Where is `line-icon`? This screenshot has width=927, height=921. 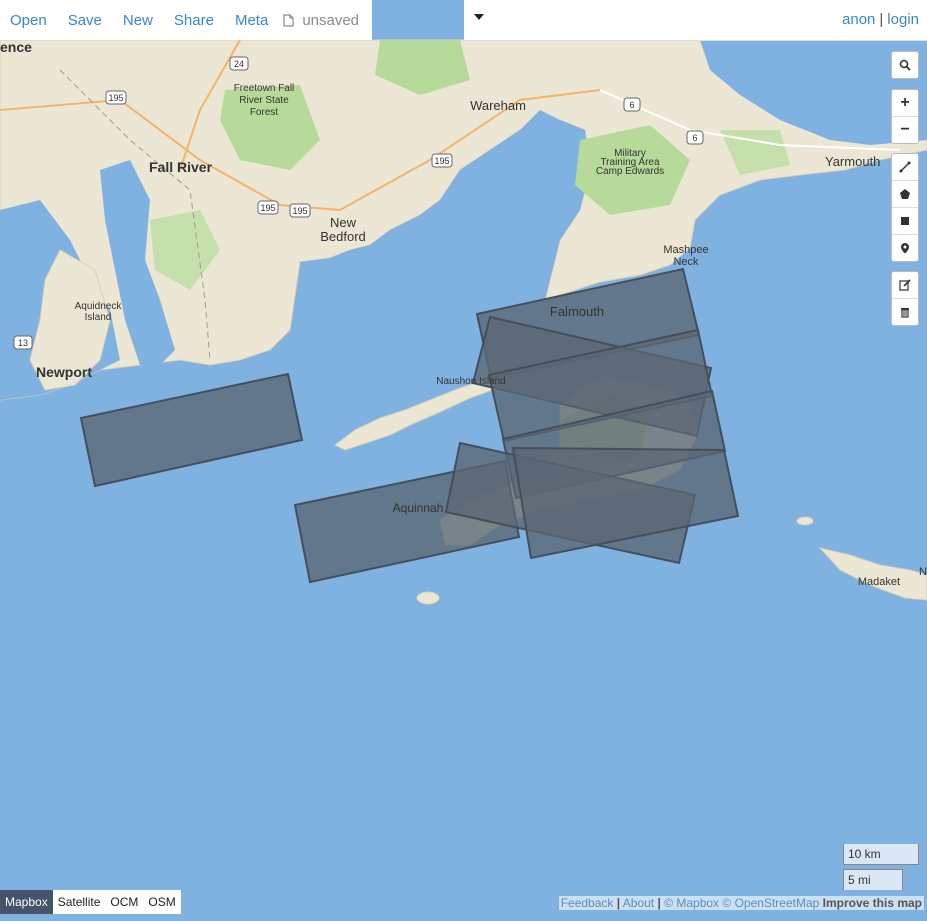 line-icon is located at coordinates (905, 167).